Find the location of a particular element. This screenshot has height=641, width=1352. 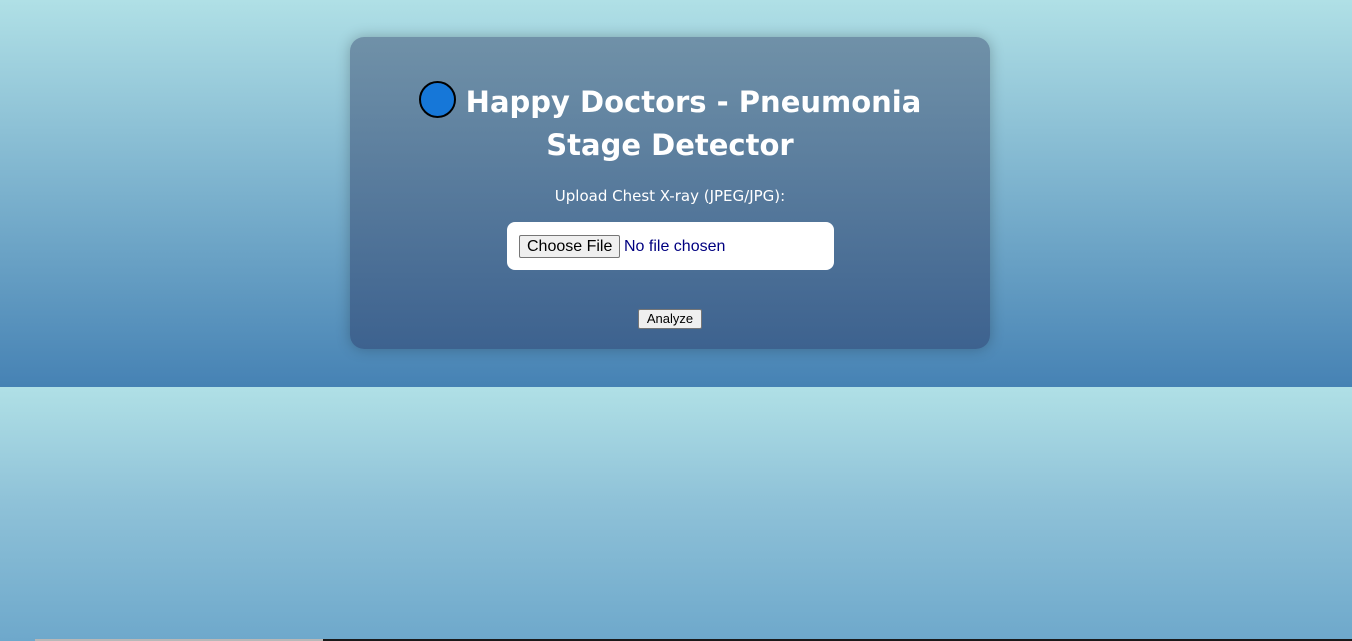

blue-circle-icon is located at coordinates (437, 99).